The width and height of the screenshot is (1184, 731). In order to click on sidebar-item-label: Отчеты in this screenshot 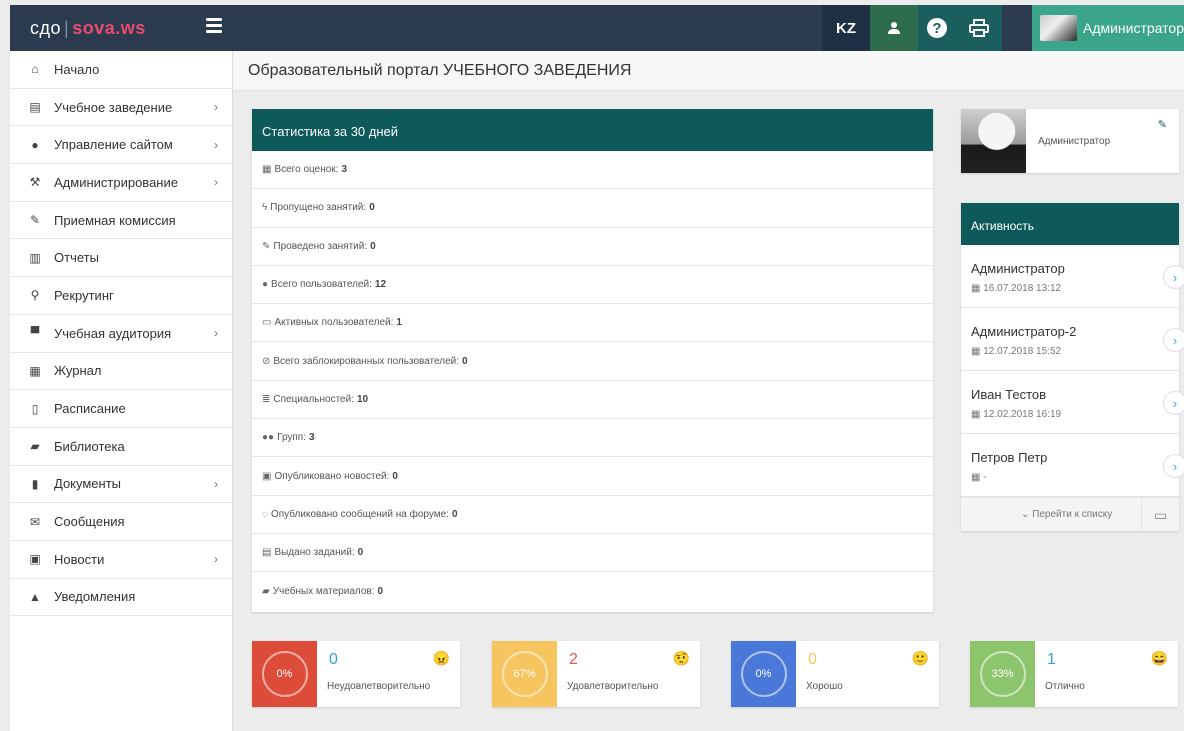, I will do `click(76, 258)`.